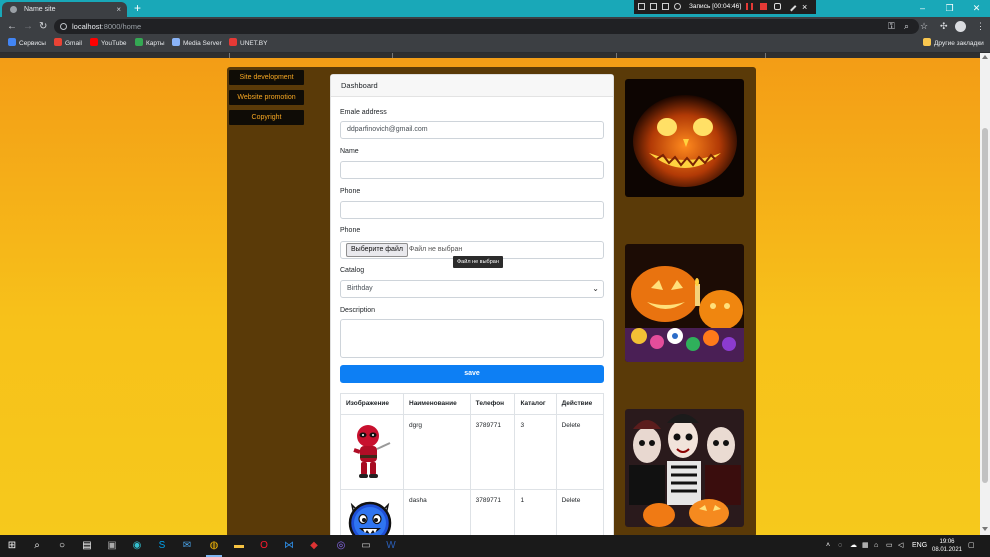  What do you see at coordinates (906, 26) in the screenshot?
I see `zoom-icon: ⌕` at bounding box center [906, 26].